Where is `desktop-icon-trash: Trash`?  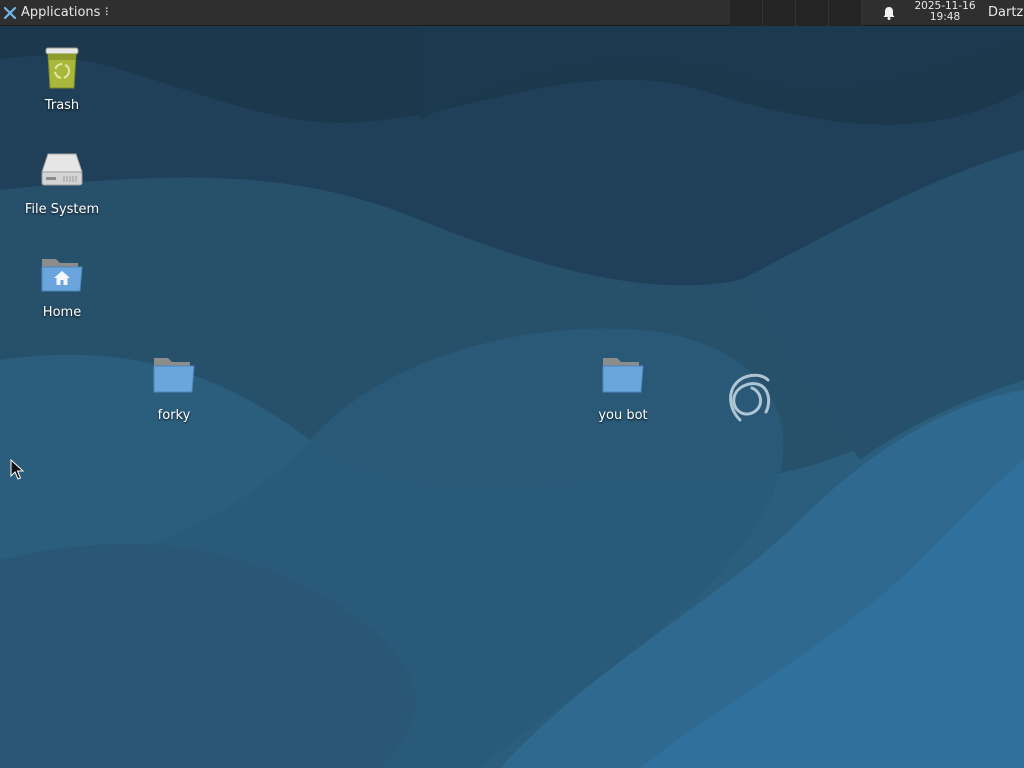 desktop-icon-trash: Trash is located at coordinates (62, 78).